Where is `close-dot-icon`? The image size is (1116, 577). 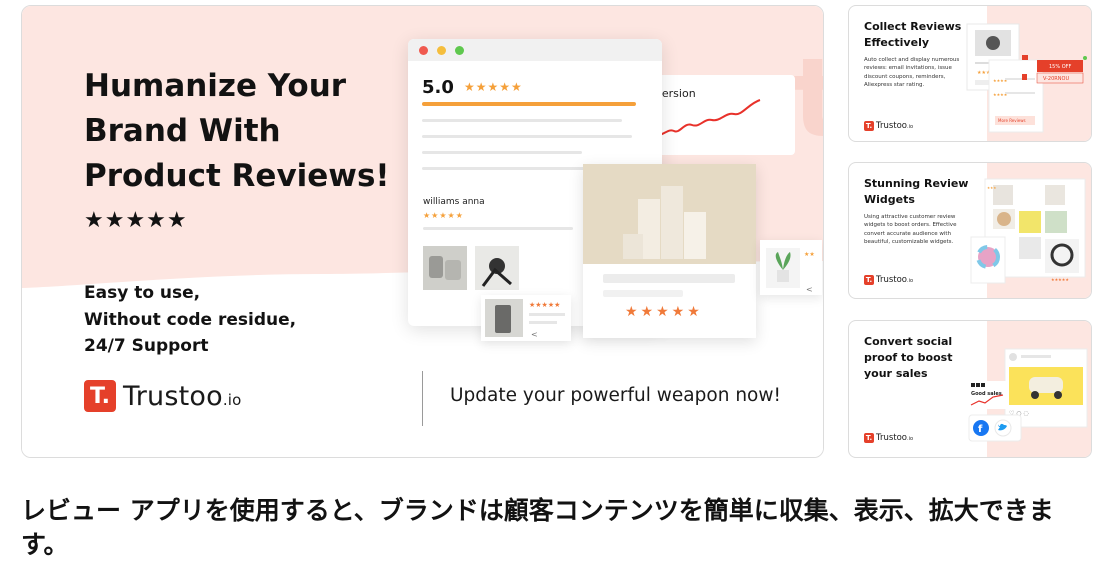
close-dot-icon is located at coordinates (423, 50).